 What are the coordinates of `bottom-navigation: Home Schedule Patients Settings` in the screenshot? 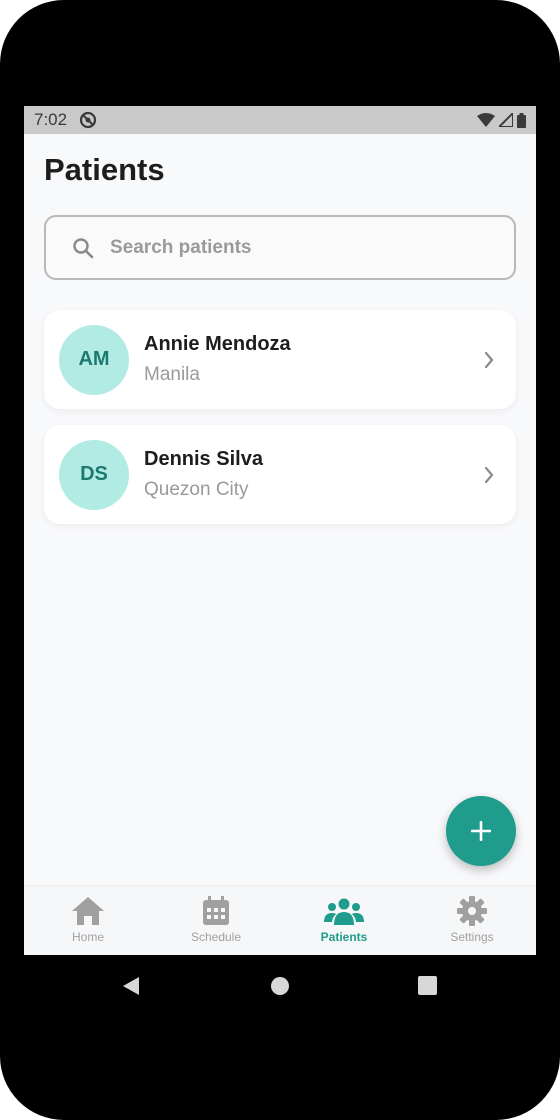 It's located at (280, 920).